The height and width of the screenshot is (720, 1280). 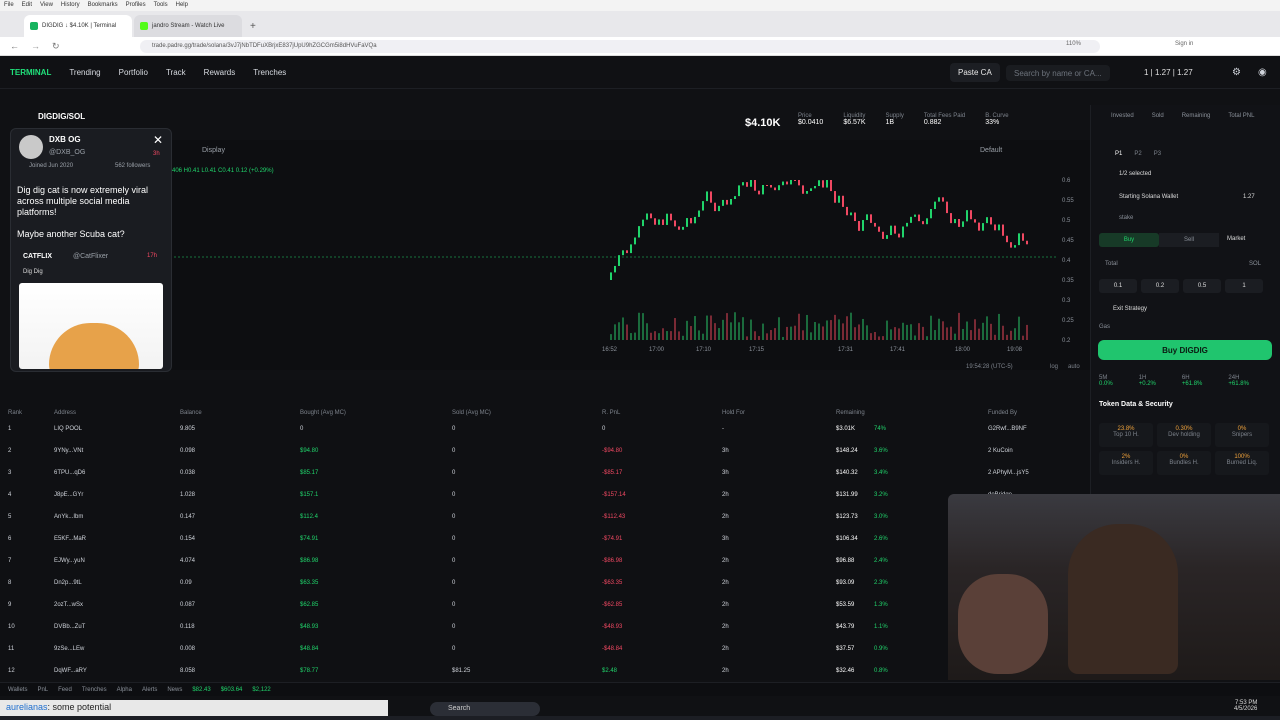 I want to click on cell-bought: $85.17, so click(x=309, y=473).